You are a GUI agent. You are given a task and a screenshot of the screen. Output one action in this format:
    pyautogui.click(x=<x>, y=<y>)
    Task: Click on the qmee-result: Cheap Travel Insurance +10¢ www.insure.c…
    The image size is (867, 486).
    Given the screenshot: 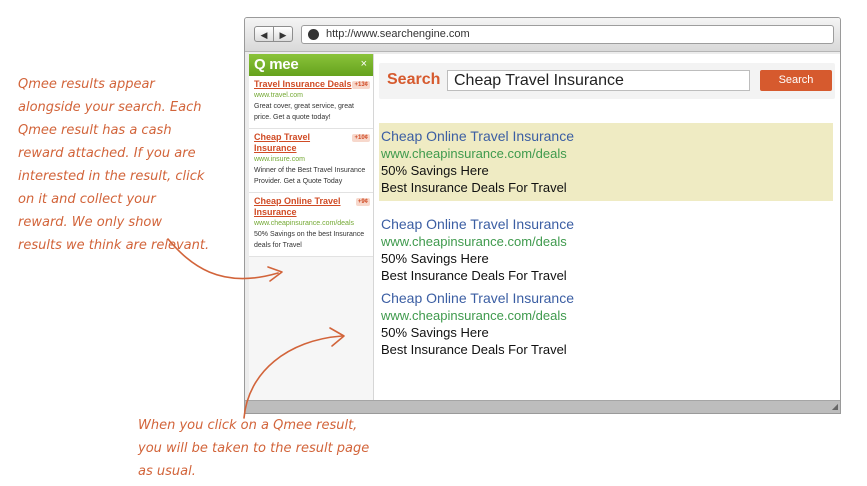 What is the action you would take?
    pyautogui.click(x=311, y=161)
    